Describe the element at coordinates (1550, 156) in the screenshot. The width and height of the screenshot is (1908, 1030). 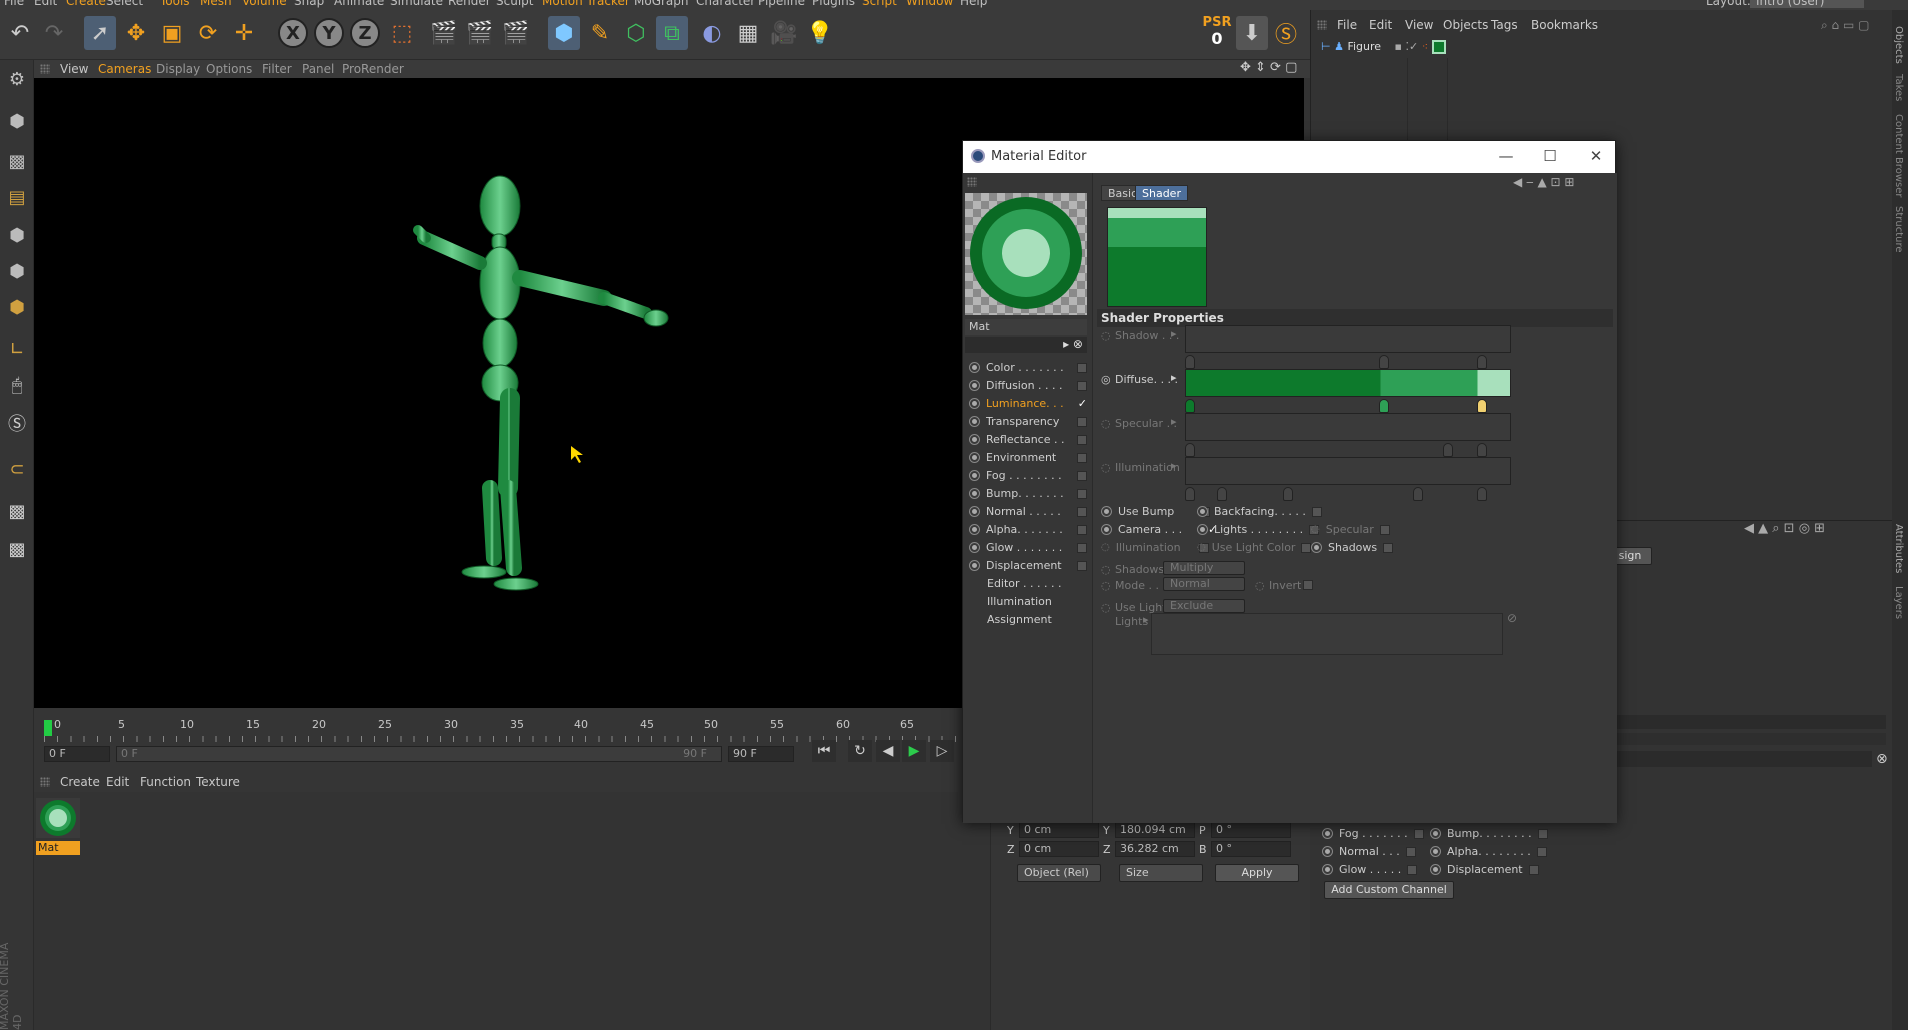
I see `maximize-icon: ☐` at that location.